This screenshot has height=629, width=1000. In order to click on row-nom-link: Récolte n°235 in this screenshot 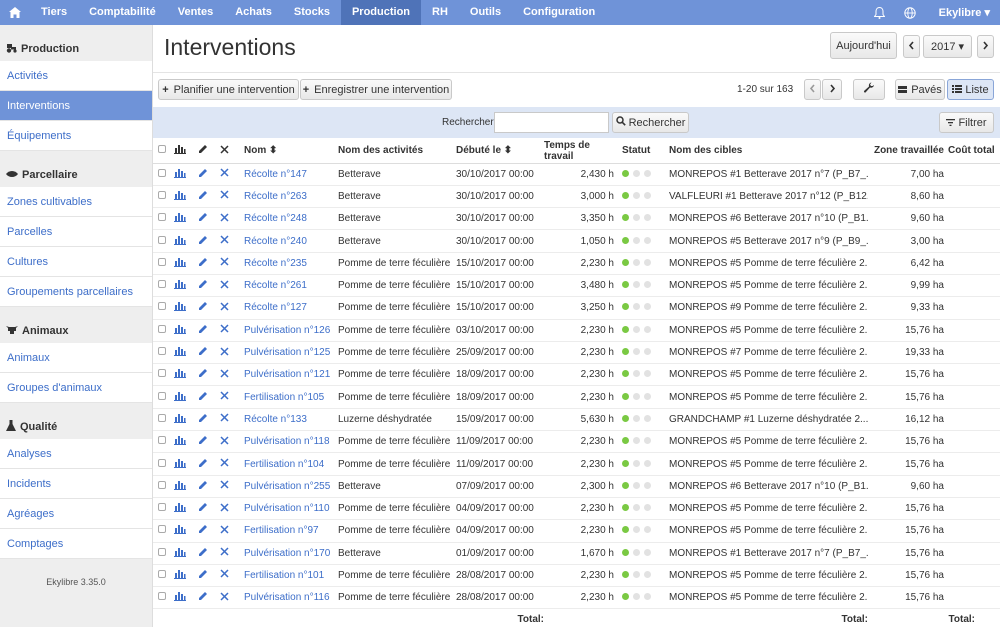, I will do `click(291, 263)`.